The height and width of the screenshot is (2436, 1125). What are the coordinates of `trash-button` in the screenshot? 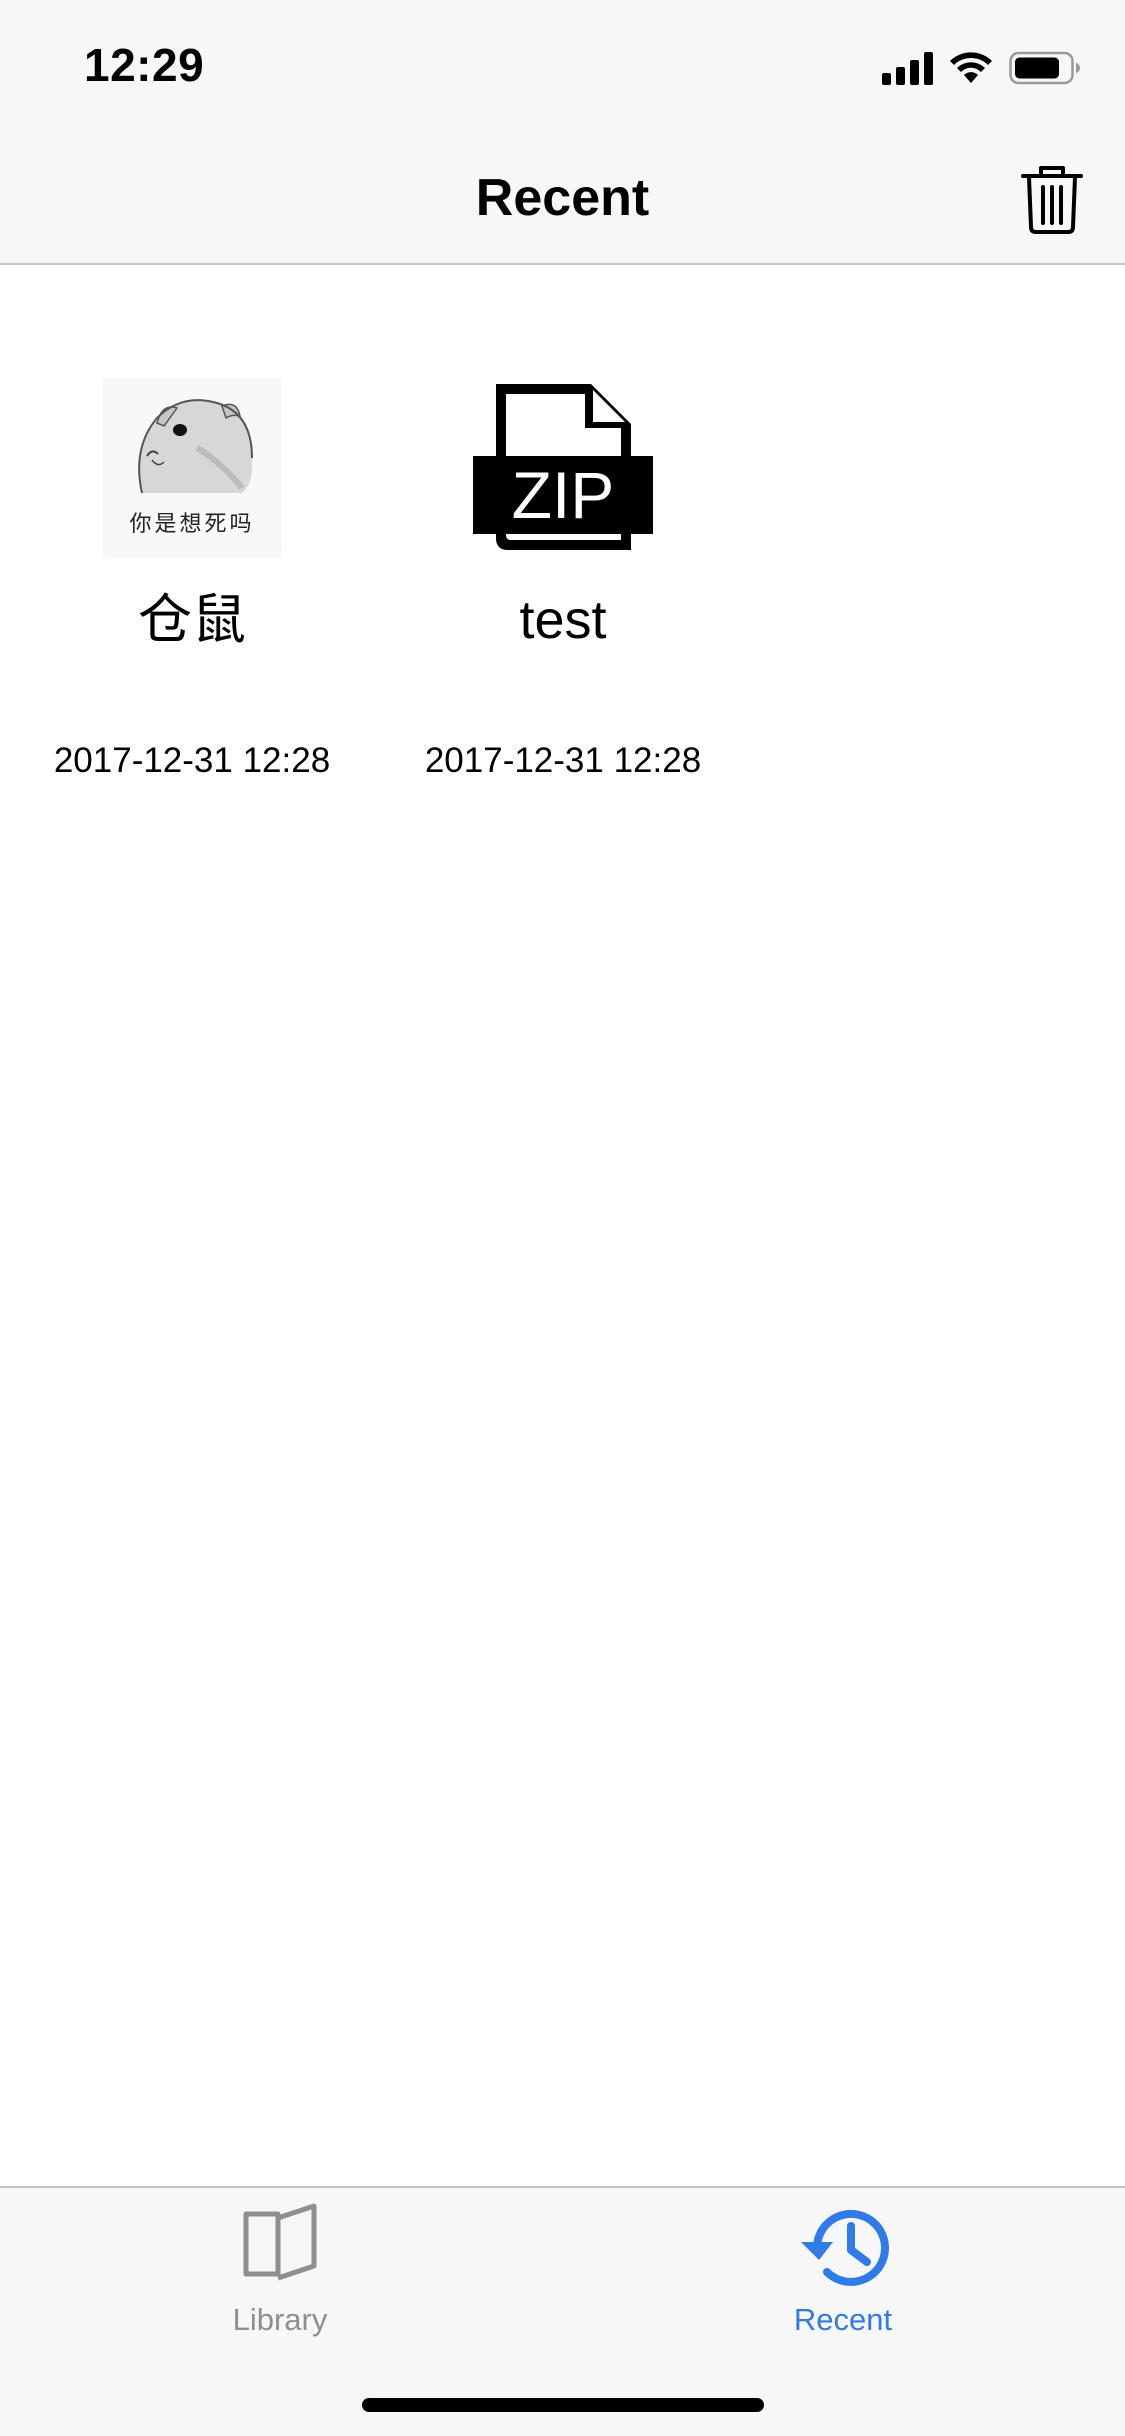 It's located at (1052, 200).